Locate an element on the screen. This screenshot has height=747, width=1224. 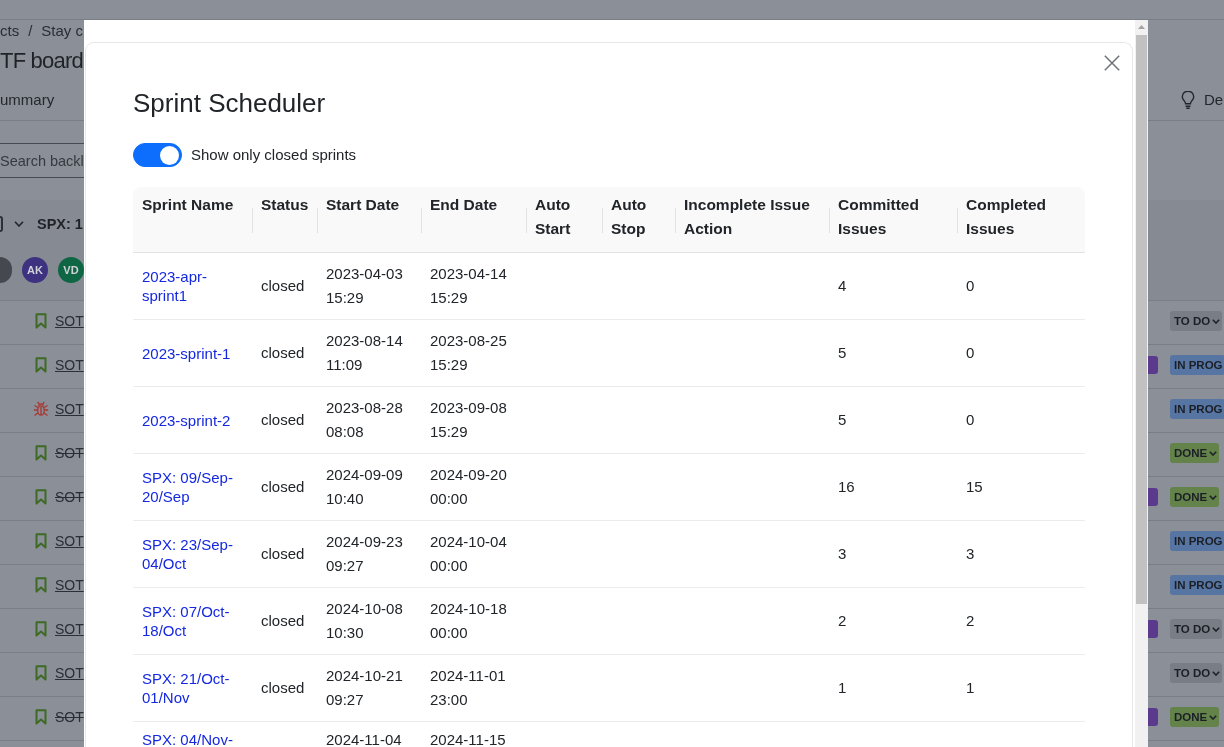
sprint-link: SPX: 04/Nov- is located at coordinates (192, 738).